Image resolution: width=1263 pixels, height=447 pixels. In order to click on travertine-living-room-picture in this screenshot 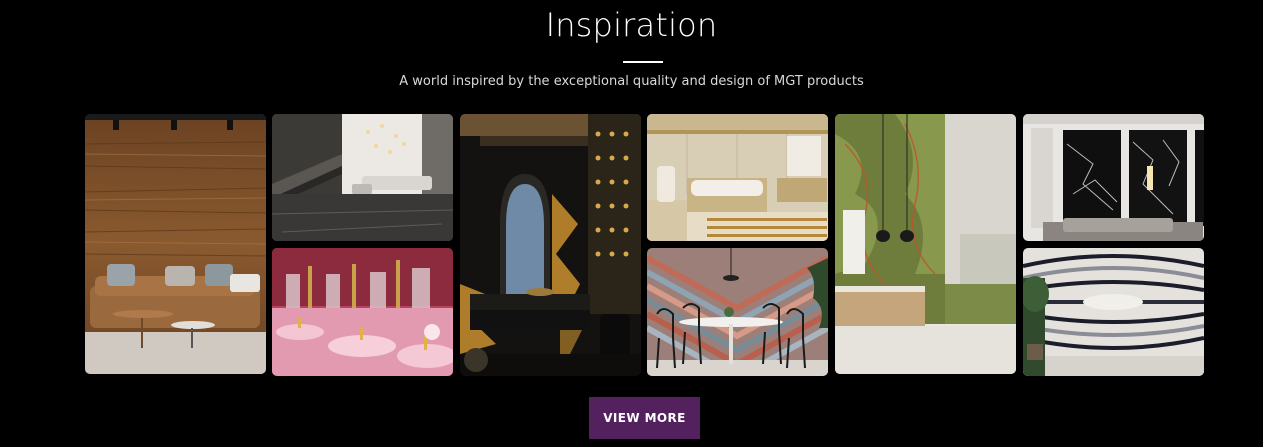, I will do `click(175, 244)`.